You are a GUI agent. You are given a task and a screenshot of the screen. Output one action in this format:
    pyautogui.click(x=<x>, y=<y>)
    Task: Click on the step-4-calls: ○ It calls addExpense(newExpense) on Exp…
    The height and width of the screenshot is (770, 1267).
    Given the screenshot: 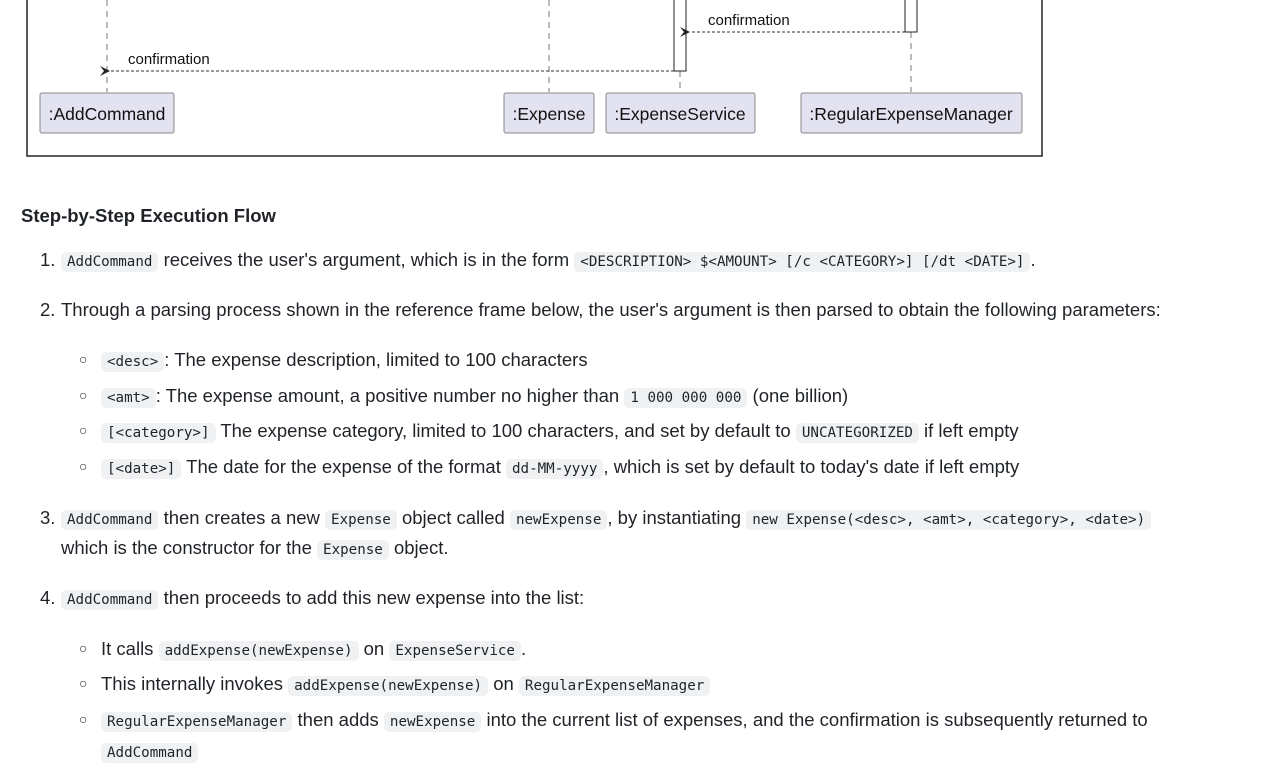 What is the action you would take?
    pyautogui.click(x=303, y=650)
    